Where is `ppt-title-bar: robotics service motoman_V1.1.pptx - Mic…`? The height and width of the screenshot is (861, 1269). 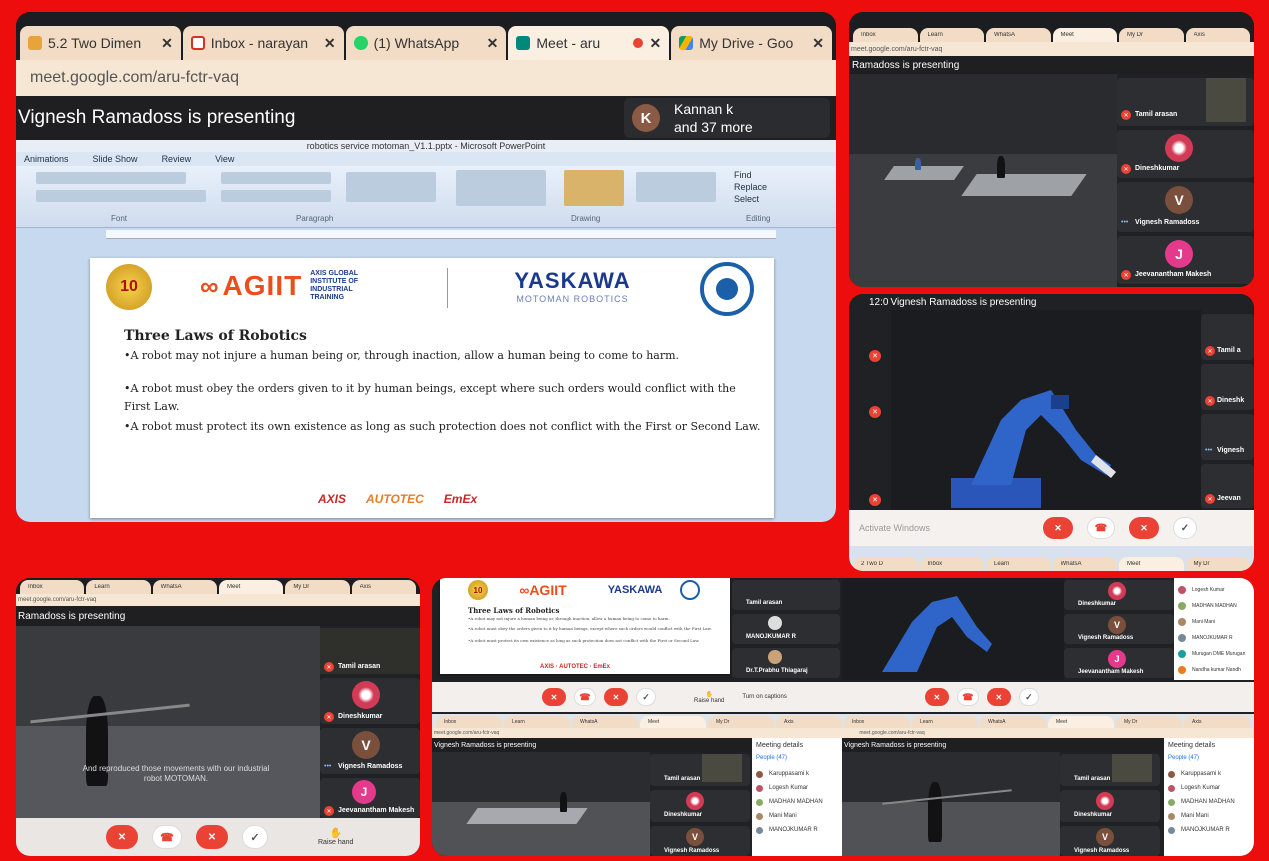 ppt-title-bar: robotics service motoman_V1.1.pptx - Mic… is located at coordinates (426, 146).